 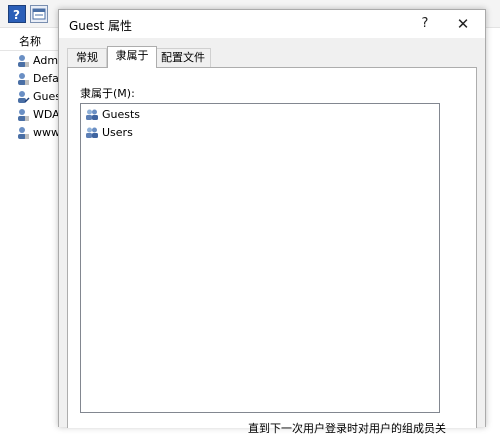 I want to click on member-of-label: 隶属于(M):, so click(x=107, y=93).